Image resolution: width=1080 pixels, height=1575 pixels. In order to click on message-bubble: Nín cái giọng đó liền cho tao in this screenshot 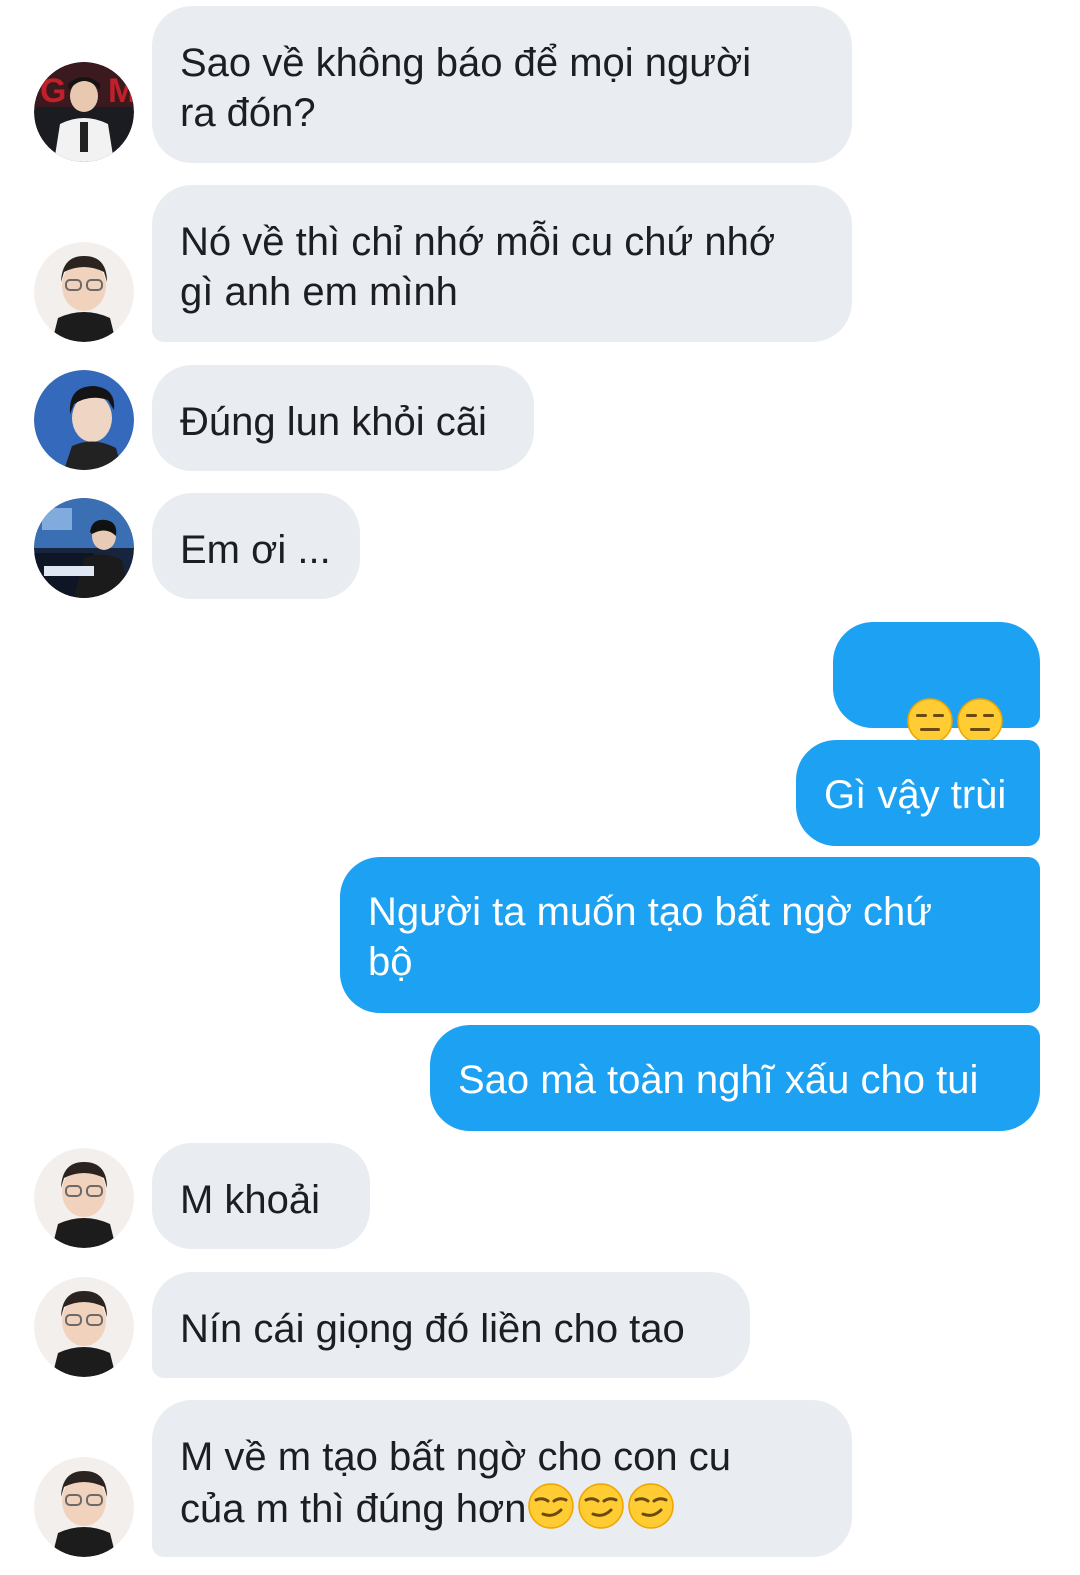, I will do `click(451, 1325)`.